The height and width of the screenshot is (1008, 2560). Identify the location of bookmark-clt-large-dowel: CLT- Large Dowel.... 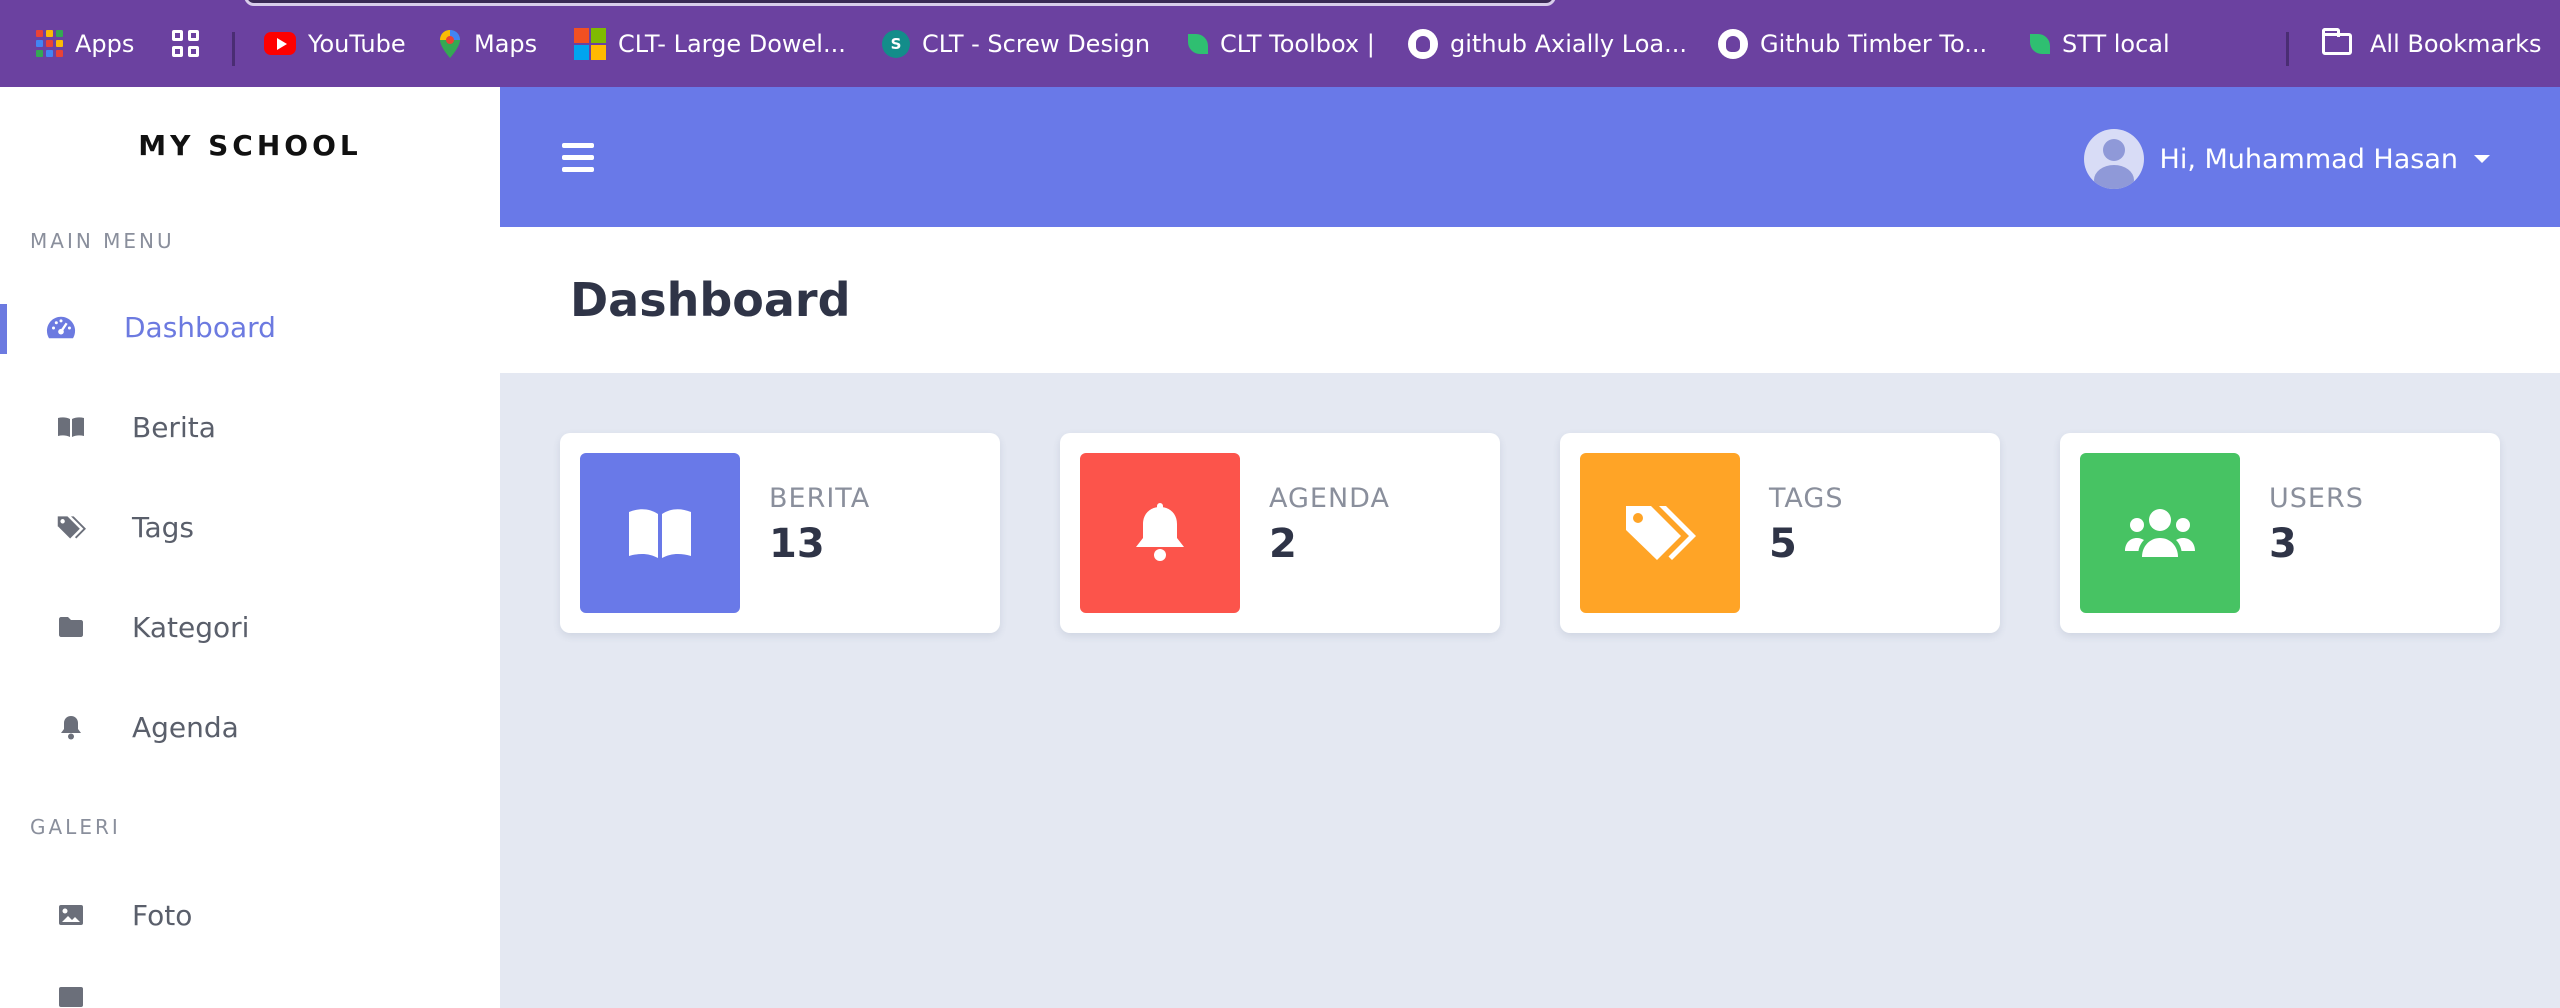
(710, 43).